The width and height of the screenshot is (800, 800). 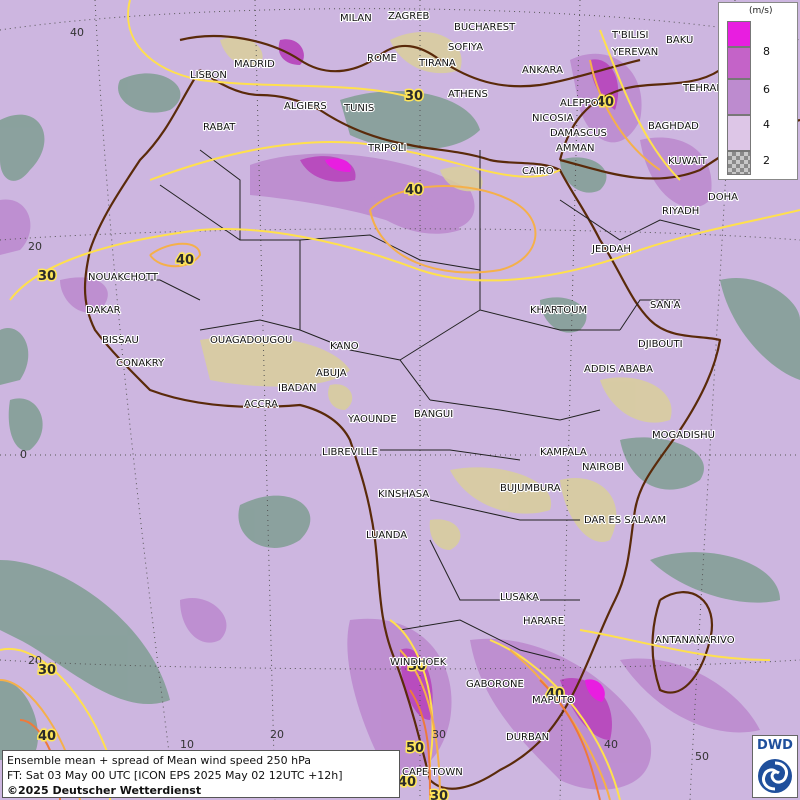 I want to click on city-label: ANTANANARIVO, so click(x=695, y=640).